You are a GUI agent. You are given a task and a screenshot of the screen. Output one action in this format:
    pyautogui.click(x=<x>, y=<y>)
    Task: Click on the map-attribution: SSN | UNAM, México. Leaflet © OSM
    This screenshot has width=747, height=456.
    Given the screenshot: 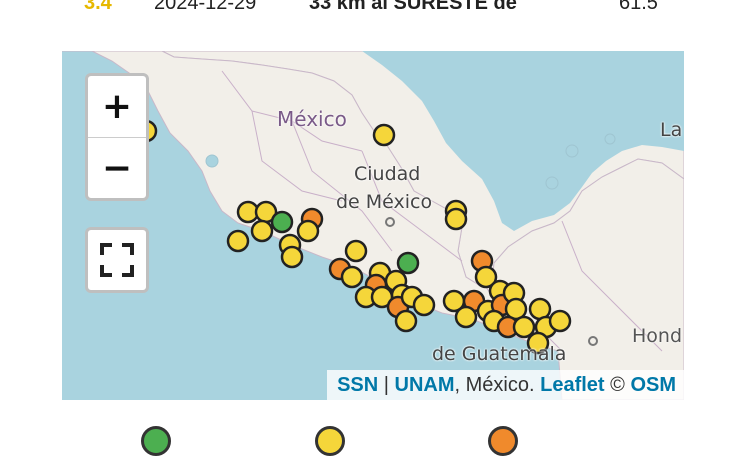 What is the action you would take?
    pyautogui.click(x=505, y=385)
    